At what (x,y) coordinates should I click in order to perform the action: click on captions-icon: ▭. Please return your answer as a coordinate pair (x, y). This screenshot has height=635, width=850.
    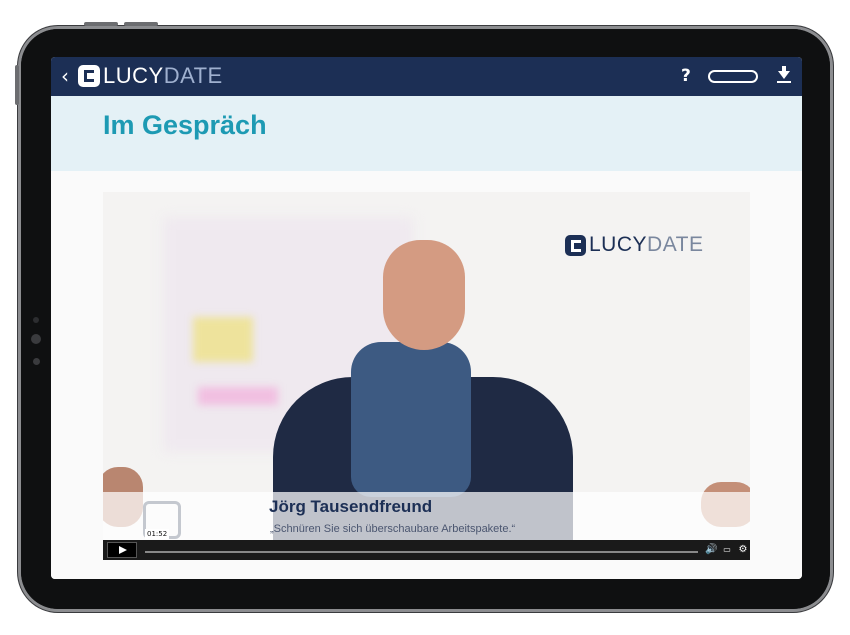
    Looking at the image, I should click on (727, 550).